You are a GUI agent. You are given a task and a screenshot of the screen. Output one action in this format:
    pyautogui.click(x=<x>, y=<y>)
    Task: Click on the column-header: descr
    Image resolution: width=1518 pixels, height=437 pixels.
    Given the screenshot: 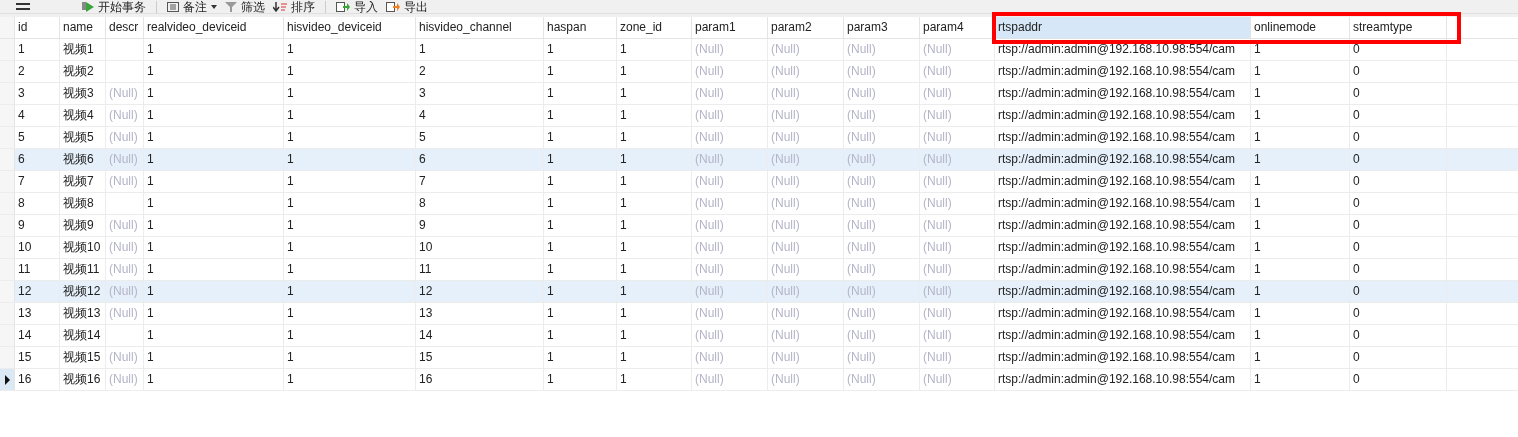 What is the action you would take?
    pyautogui.click(x=125, y=27)
    